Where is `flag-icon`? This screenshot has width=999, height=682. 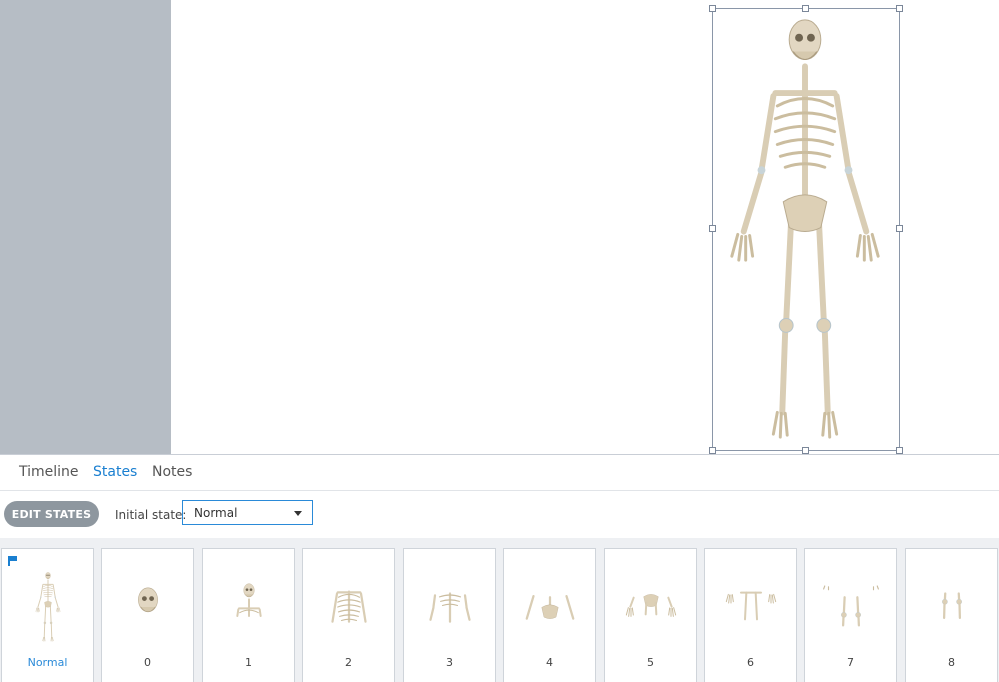
flag-icon is located at coordinates (12, 561).